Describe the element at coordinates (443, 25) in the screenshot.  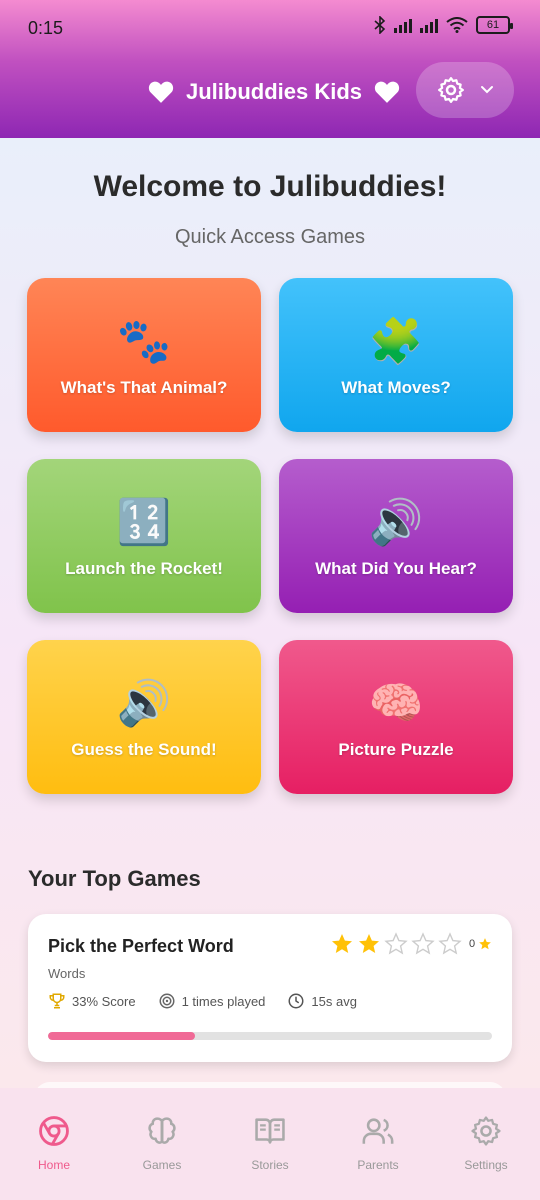
I see `status-icons: 61` at that location.